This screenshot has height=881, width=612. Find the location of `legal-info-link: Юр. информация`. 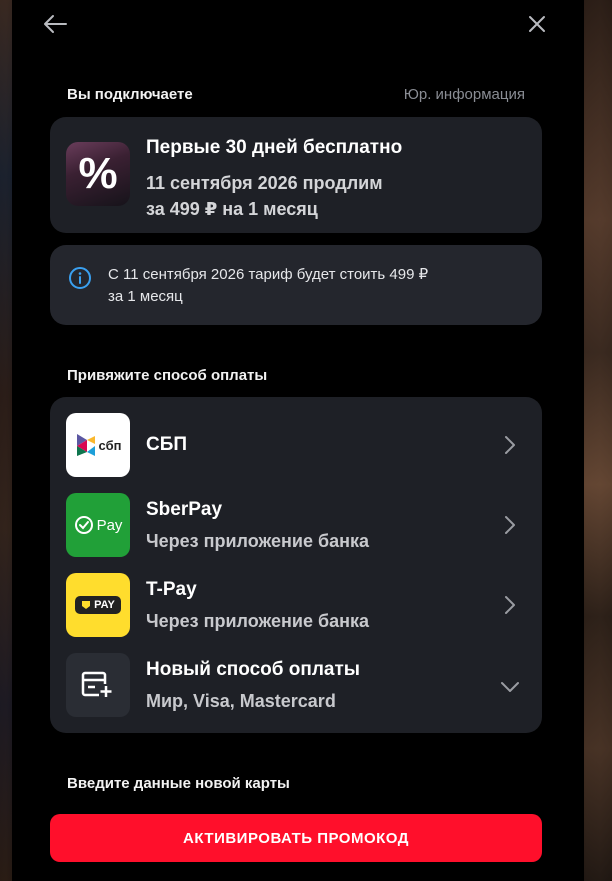

legal-info-link: Юр. информация is located at coordinates (464, 94).